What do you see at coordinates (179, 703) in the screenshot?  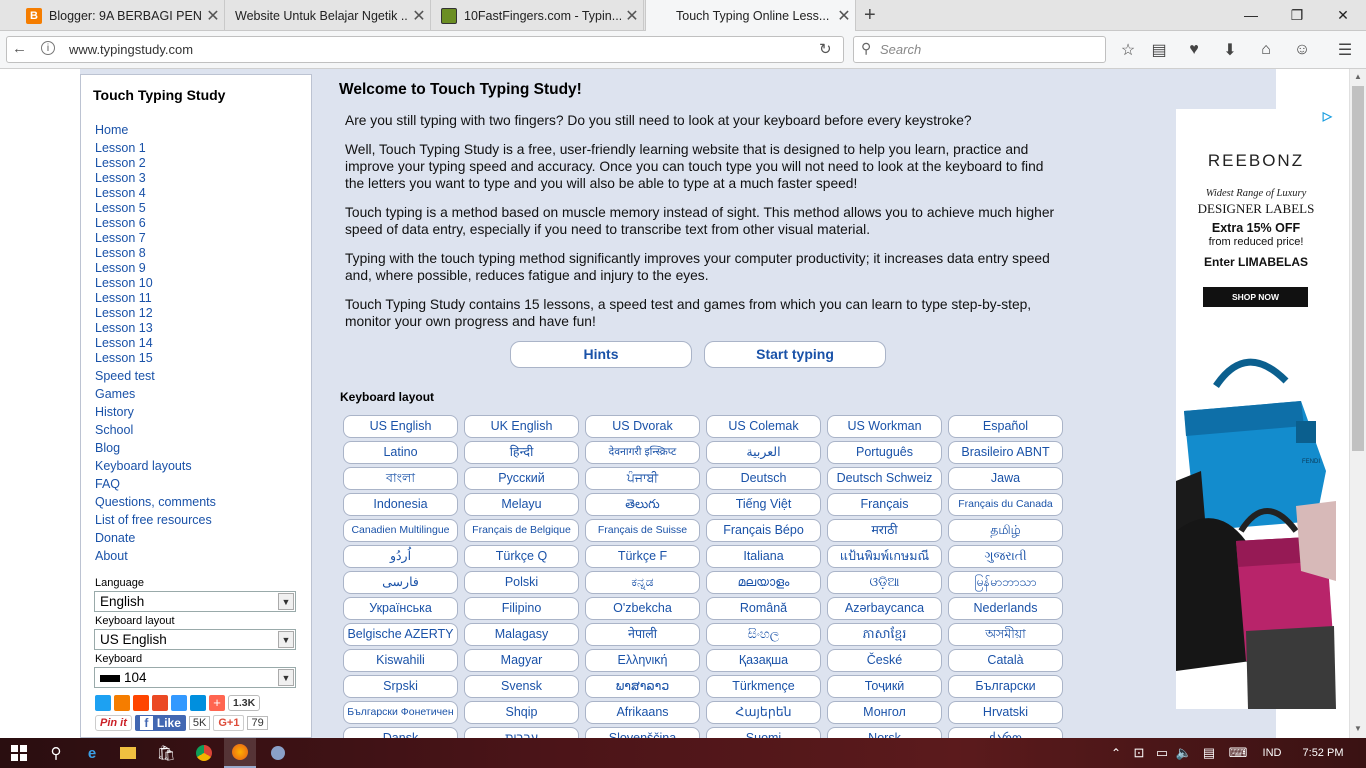 I see `delicious-icon` at bounding box center [179, 703].